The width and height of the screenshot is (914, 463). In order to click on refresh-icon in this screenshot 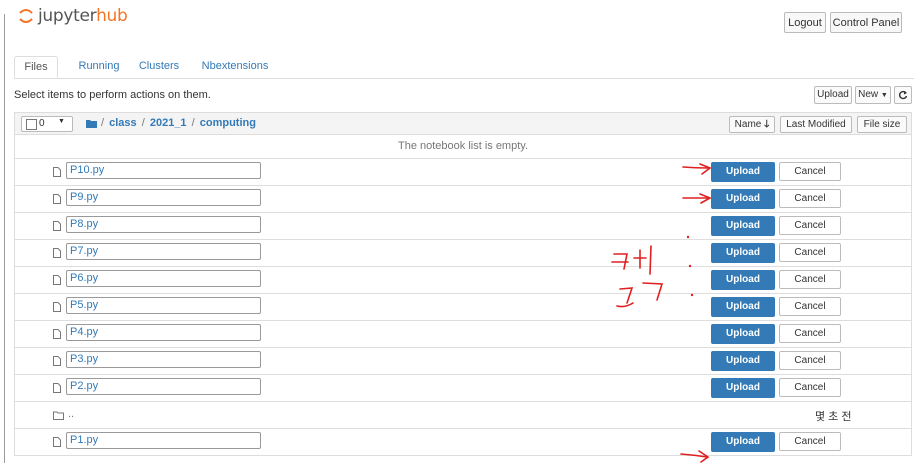, I will do `click(903, 95)`.